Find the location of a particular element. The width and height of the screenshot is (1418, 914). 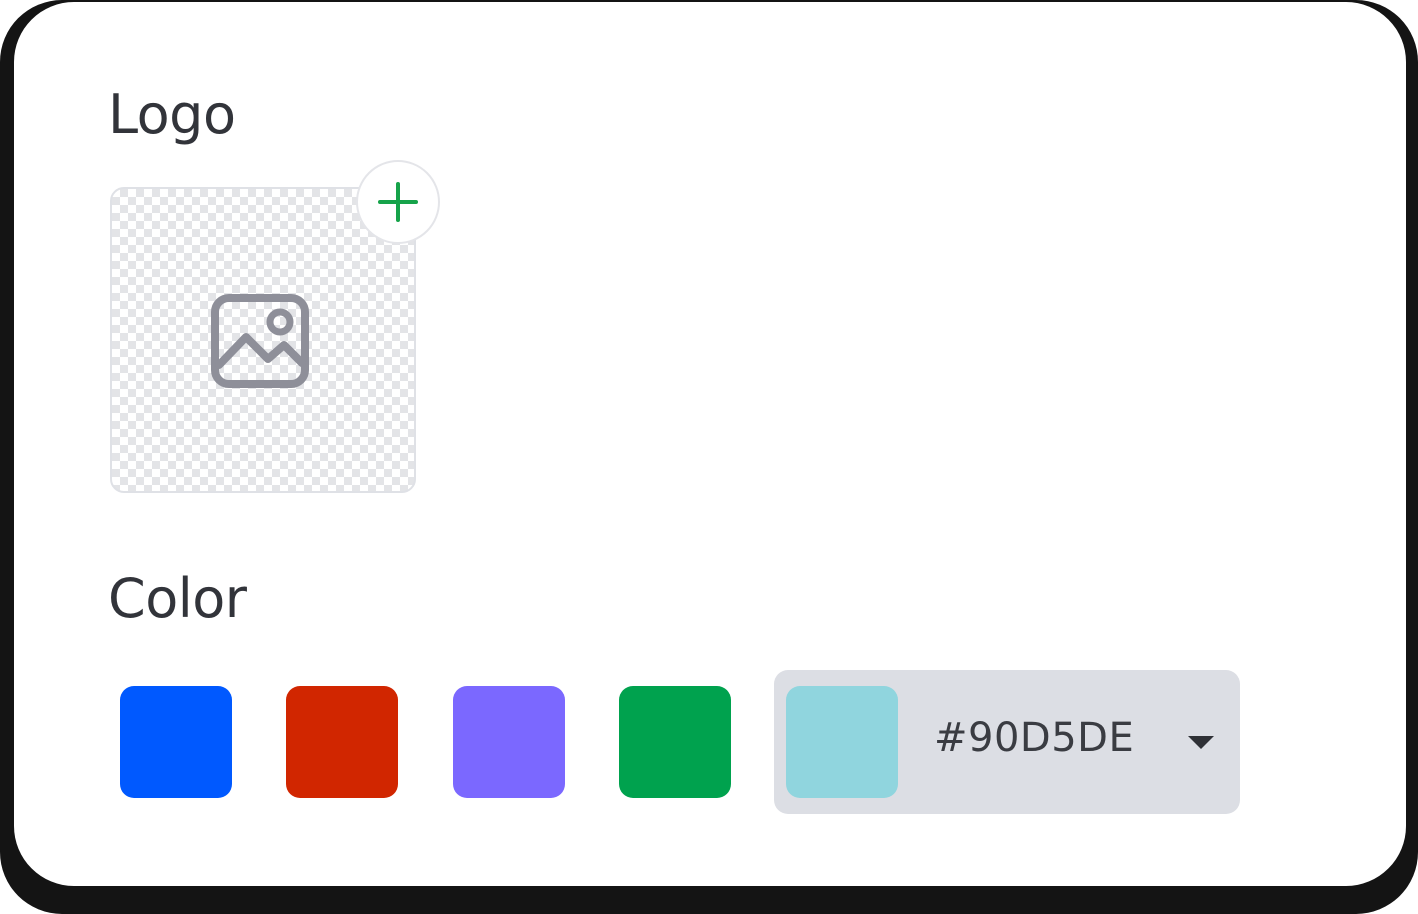

color-swatch-blue is located at coordinates (176, 742).